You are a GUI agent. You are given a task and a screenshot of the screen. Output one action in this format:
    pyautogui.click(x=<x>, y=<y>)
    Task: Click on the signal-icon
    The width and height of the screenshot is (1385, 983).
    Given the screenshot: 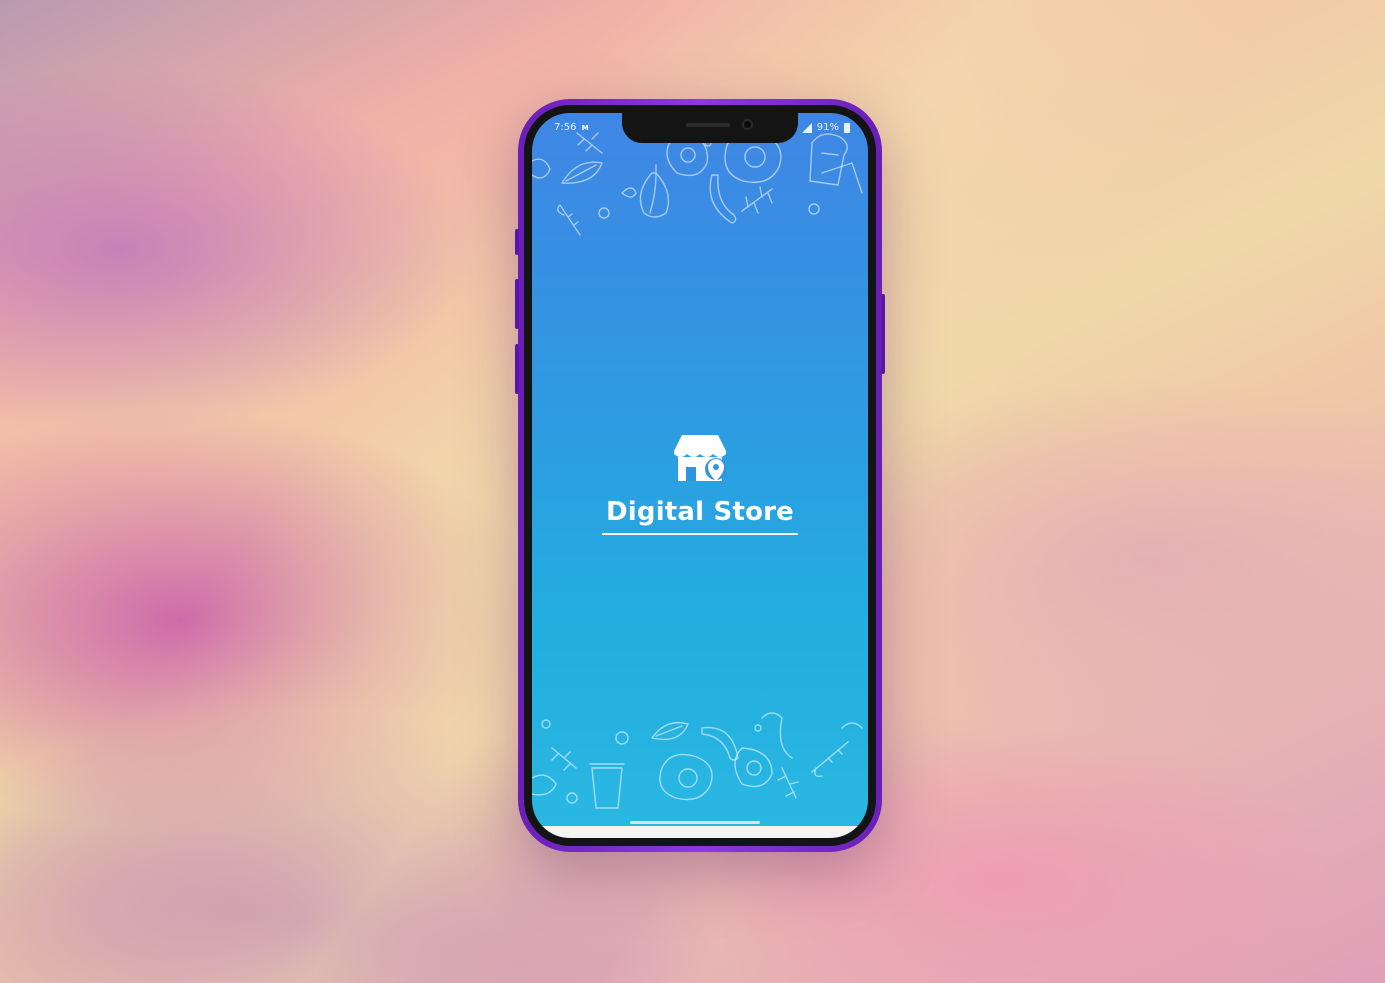 What is the action you would take?
    pyautogui.click(x=806, y=127)
    